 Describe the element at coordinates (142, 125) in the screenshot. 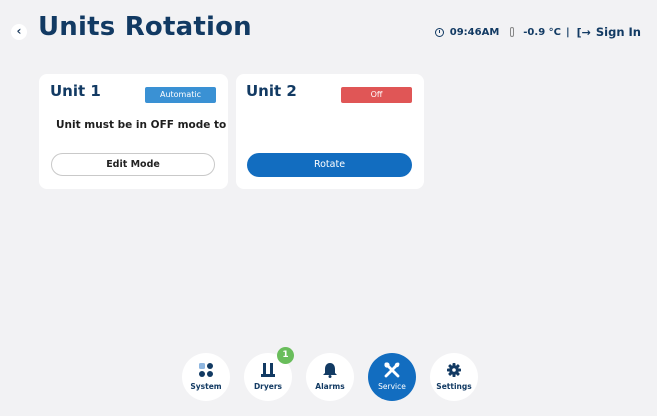

I see `unit-message: Unit must be in OFF mode to rotate` at that location.